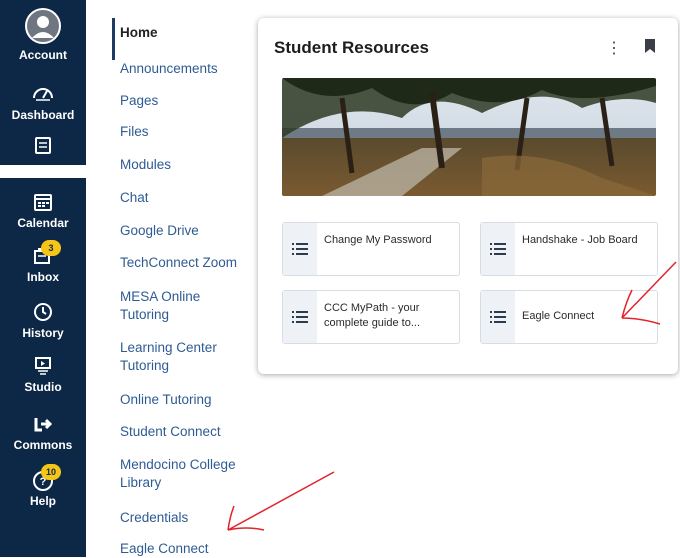 The image size is (680, 558). Describe the element at coordinates (42, 501) in the screenshot. I see `global-nav-label: Help` at that location.